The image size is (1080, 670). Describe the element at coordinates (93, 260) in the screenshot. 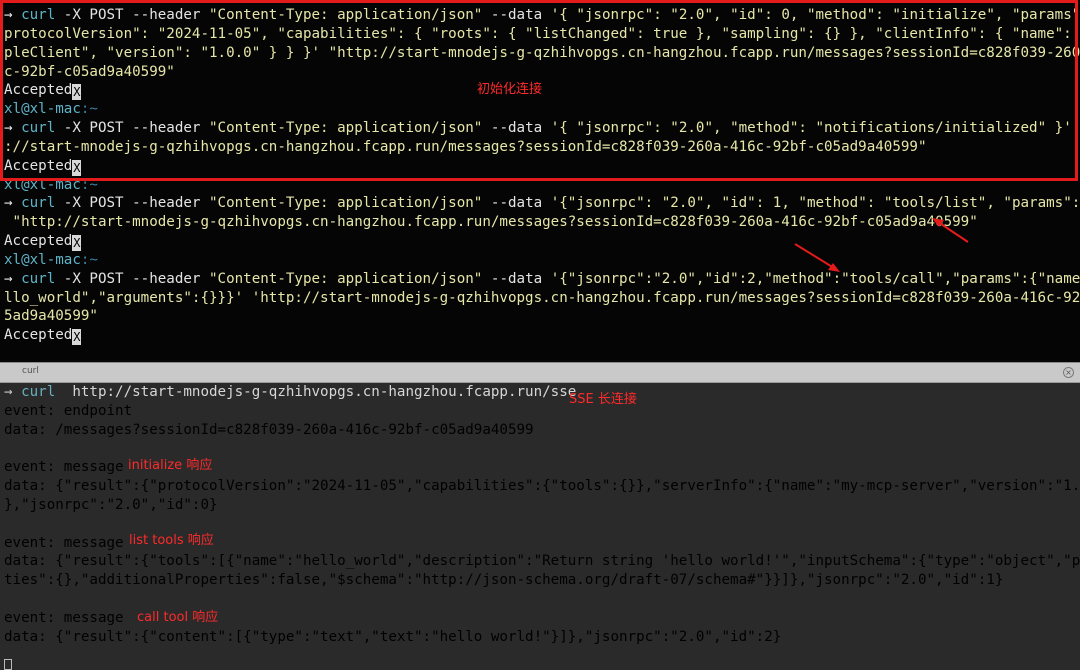

I see `prompt-dir: ~` at that location.